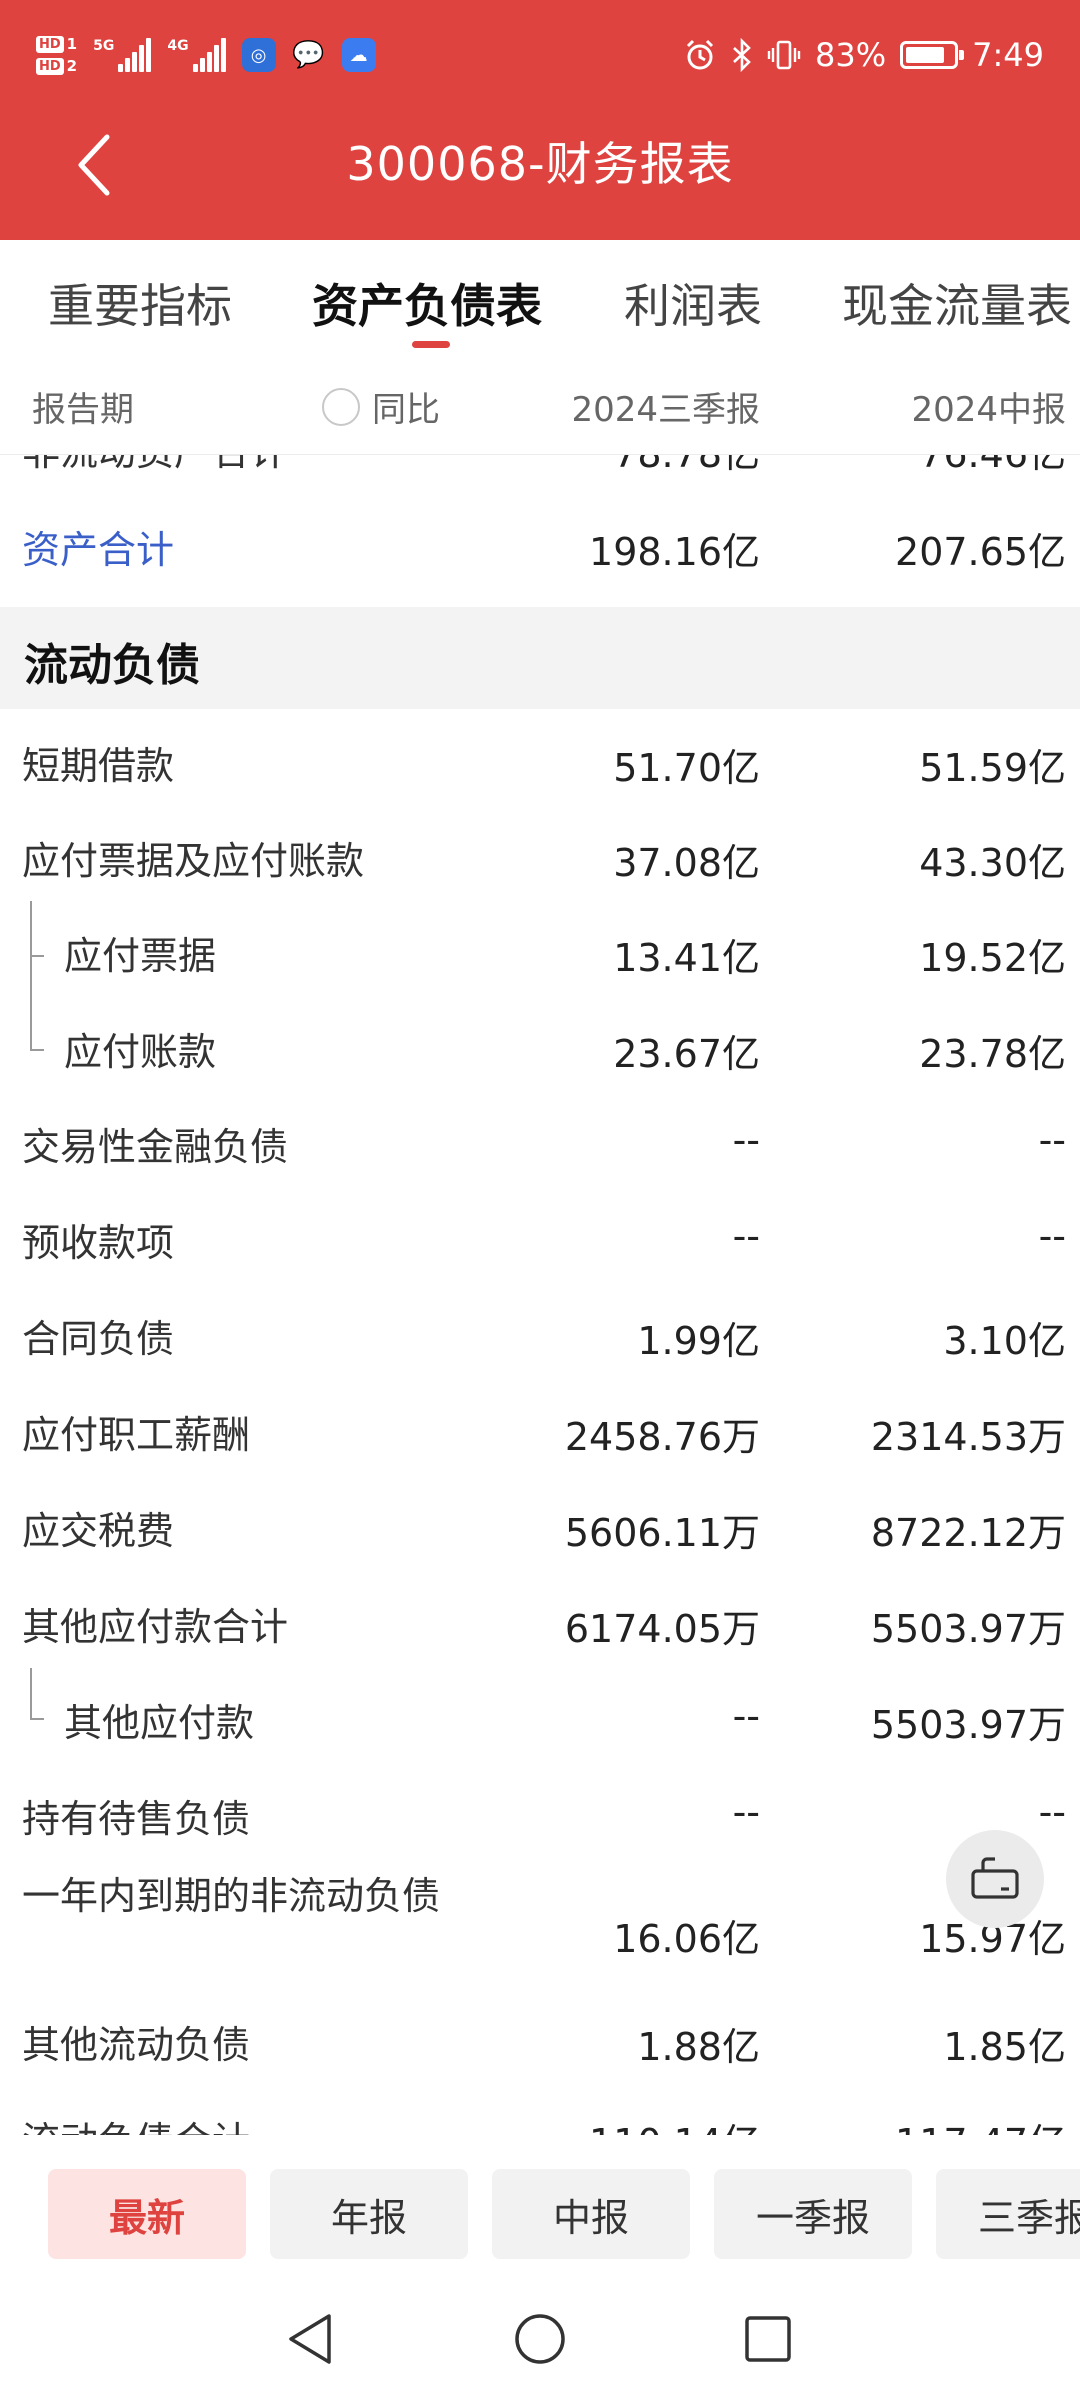  Describe the element at coordinates (196, 55) in the screenshot. I see `signal-4g-icon: 4G` at that location.